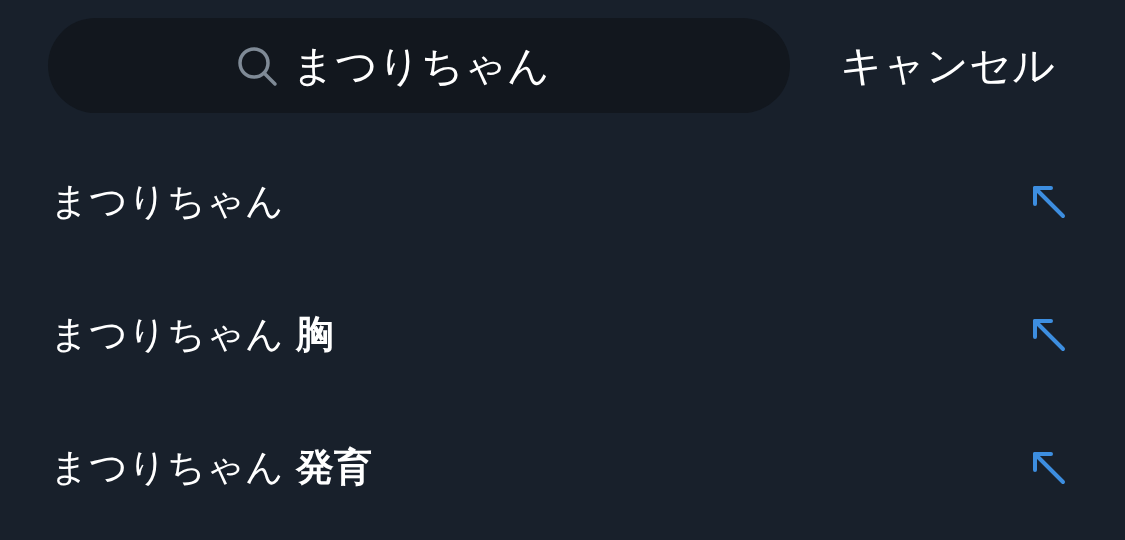  I want to click on suggestion-text: まつりちゃん 発育, so click(211, 467).